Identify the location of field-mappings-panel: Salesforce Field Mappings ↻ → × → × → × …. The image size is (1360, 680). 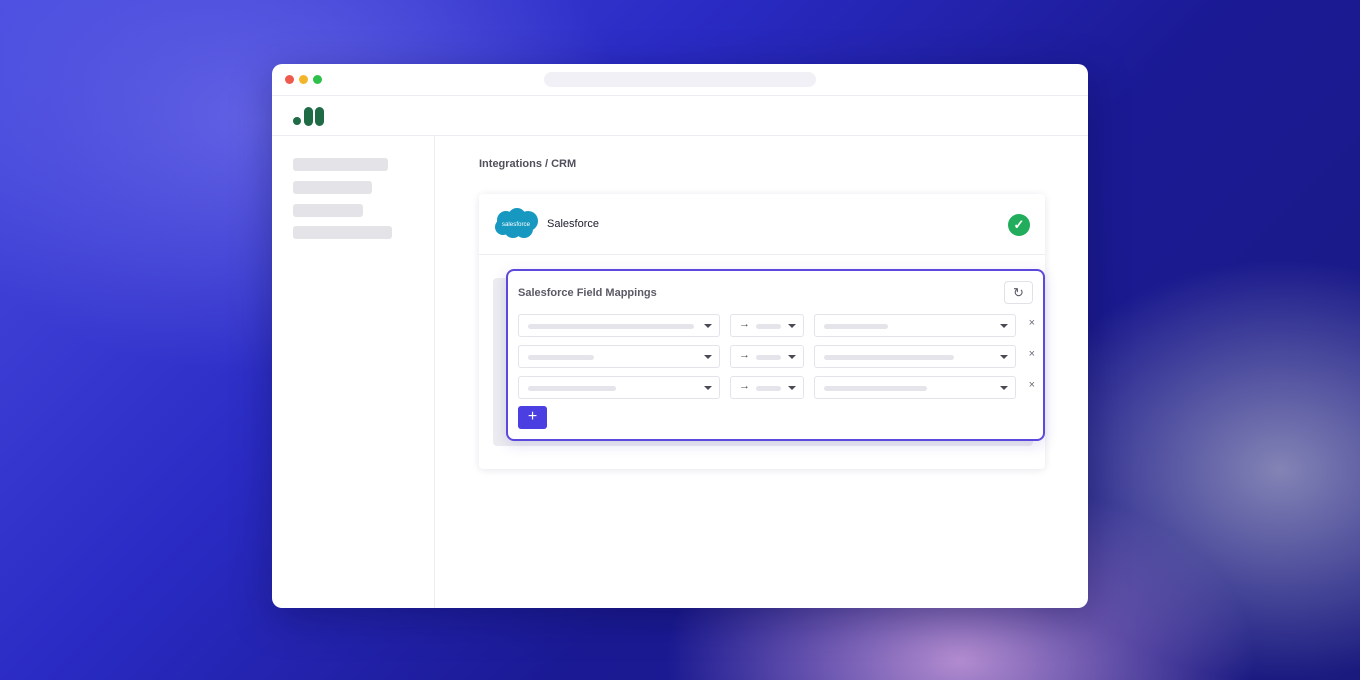
(775, 355).